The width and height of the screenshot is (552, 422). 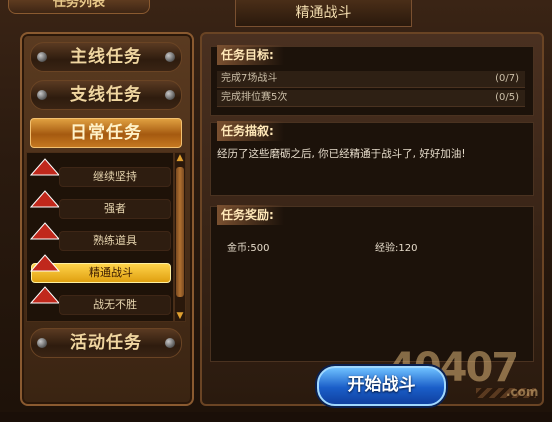 I want to click on task-item-selected: 精通战斗, so click(x=100, y=268).